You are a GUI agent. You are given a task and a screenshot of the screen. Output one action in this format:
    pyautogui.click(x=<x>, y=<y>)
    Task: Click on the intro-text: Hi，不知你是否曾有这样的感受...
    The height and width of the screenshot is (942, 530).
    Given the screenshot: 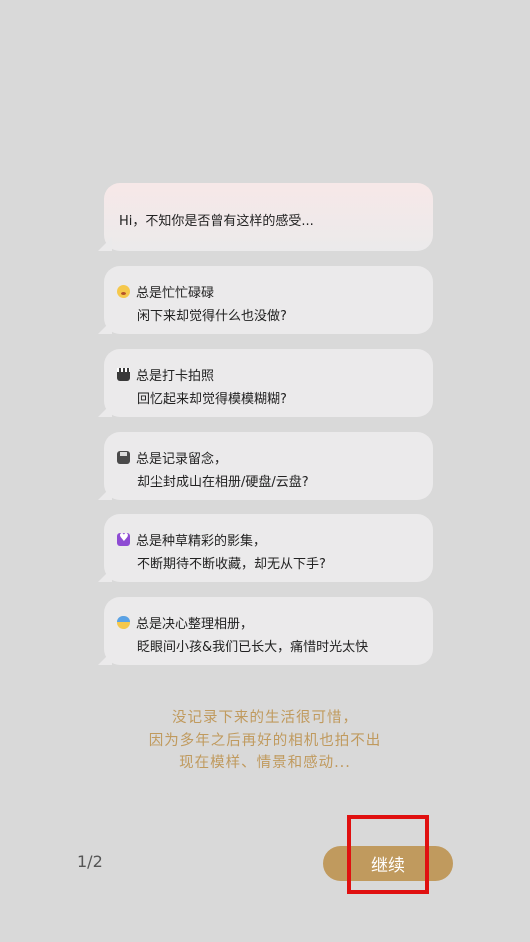 What is the action you would take?
    pyautogui.click(x=216, y=221)
    